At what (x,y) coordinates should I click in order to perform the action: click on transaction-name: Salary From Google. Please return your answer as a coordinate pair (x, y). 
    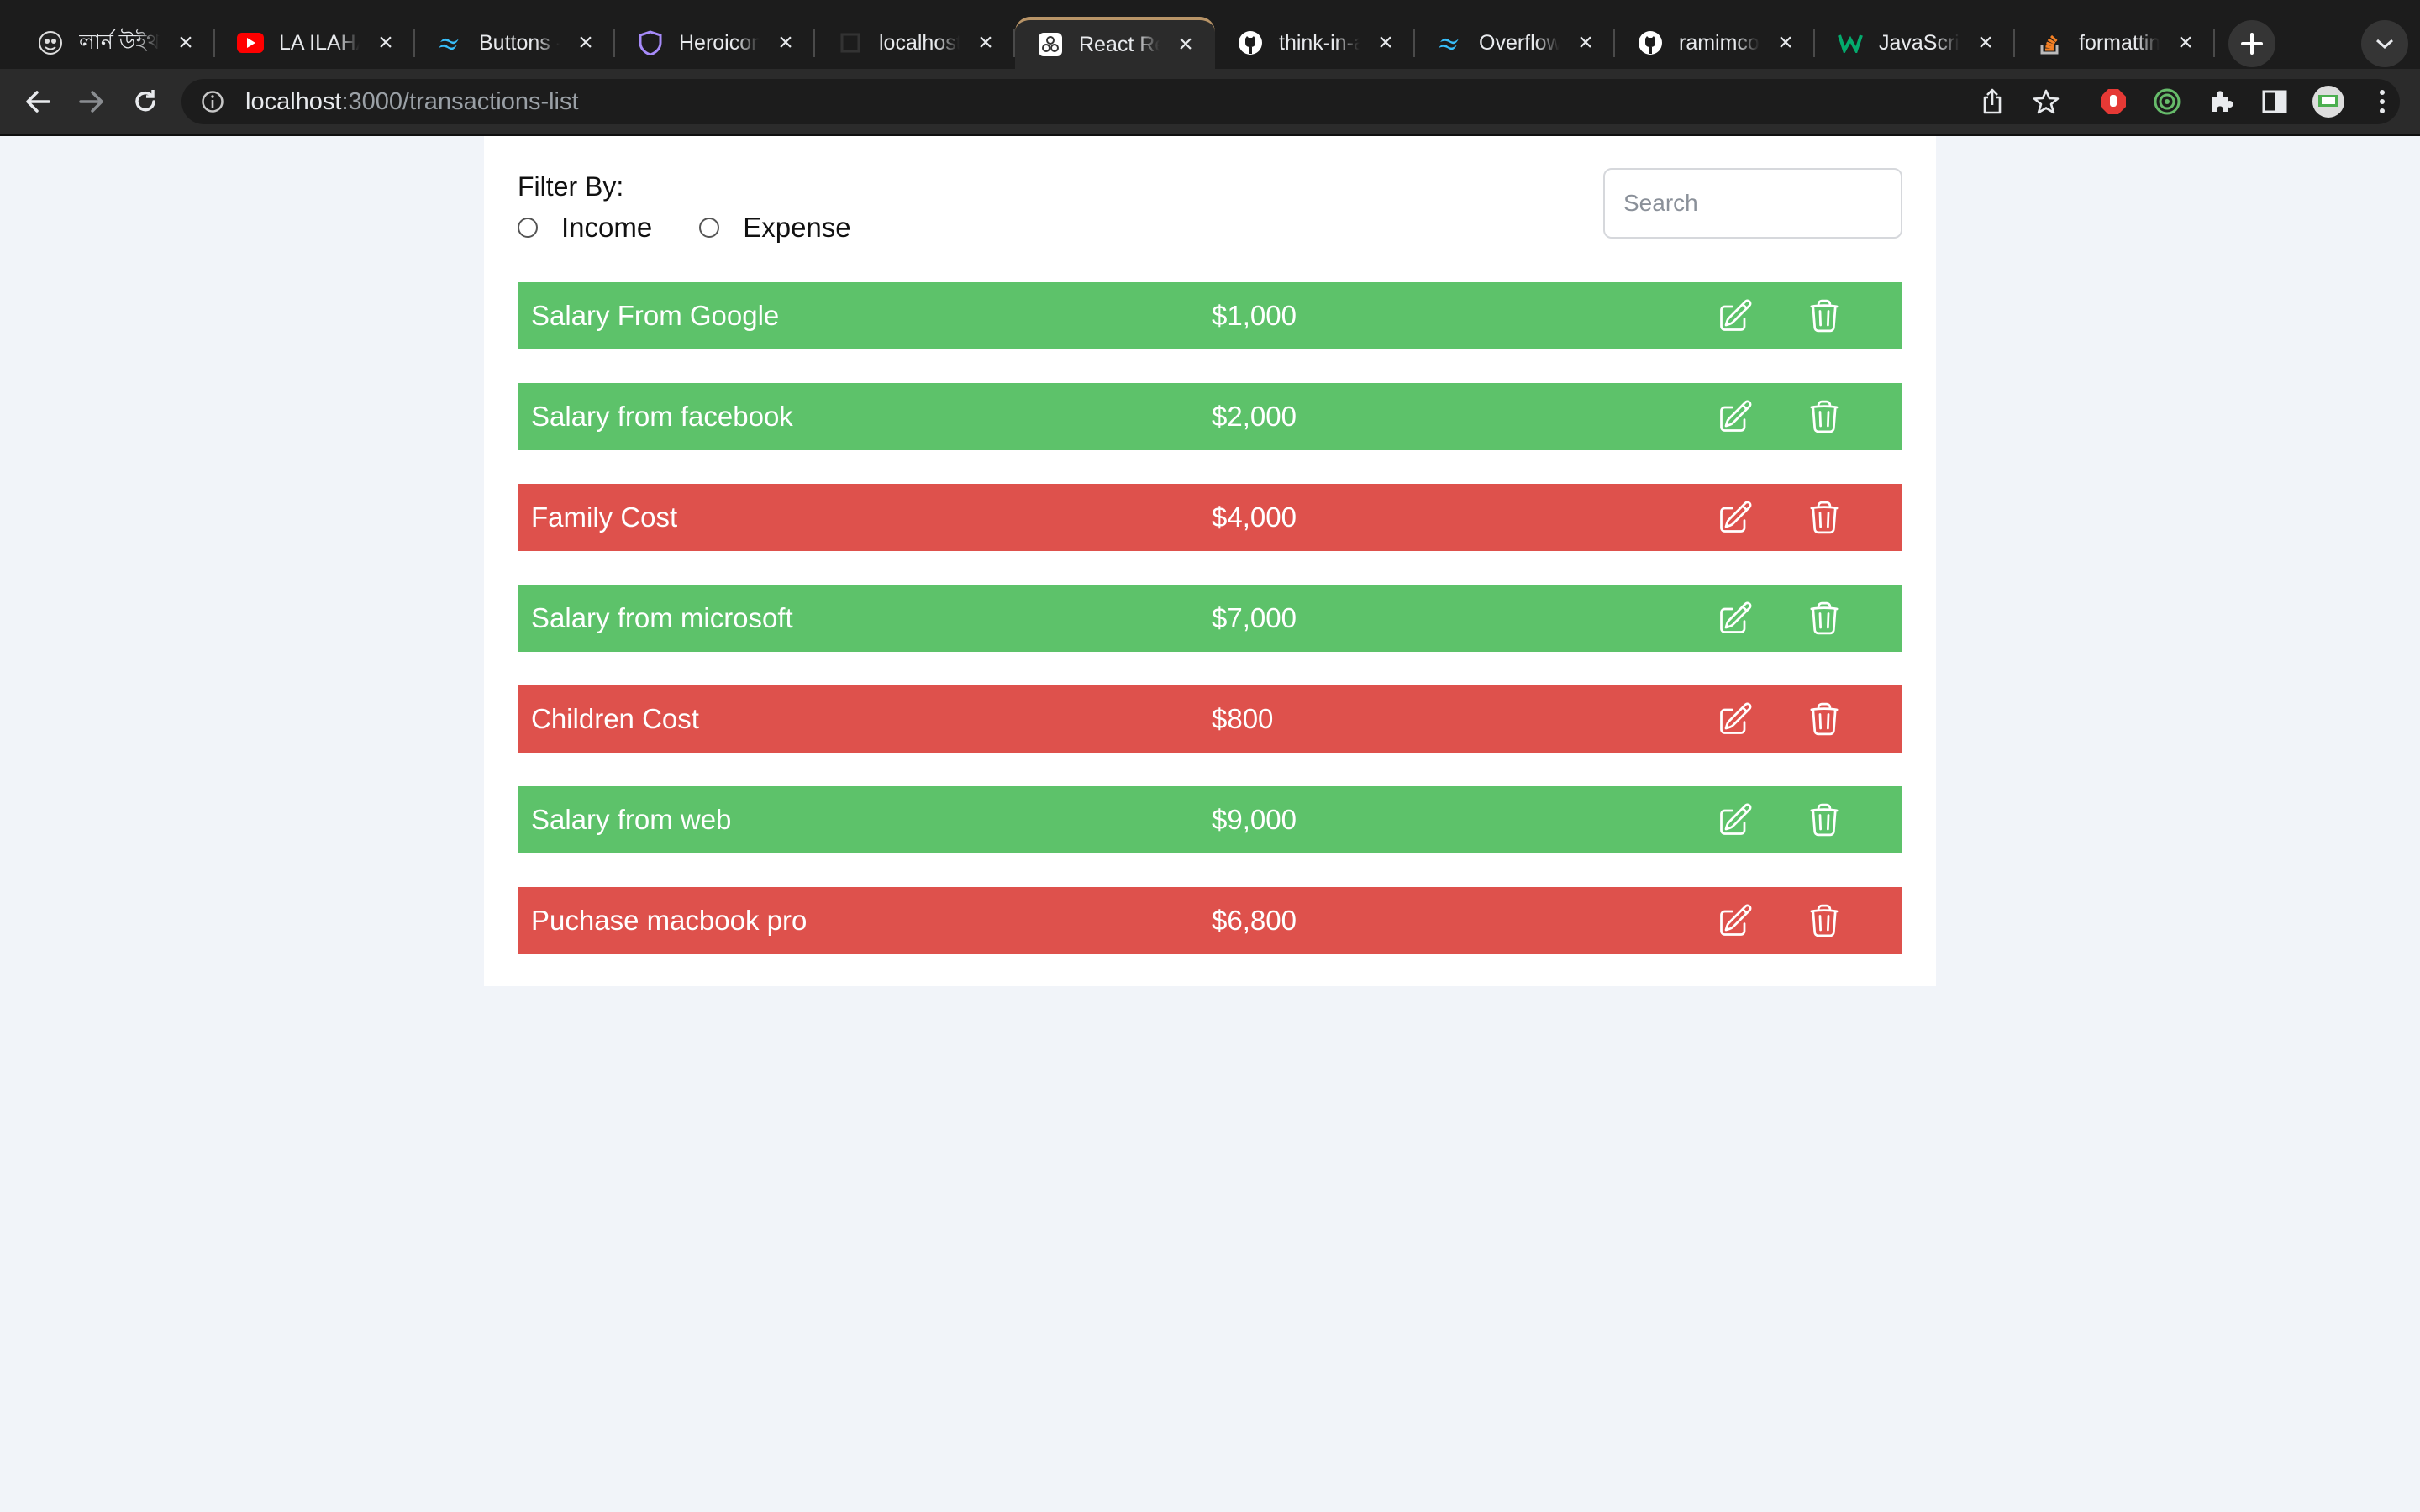
    Looking at the image, I should click on (656, 315).